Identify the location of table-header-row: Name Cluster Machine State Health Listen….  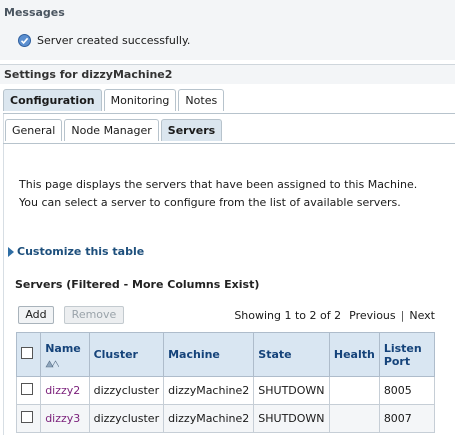
(225, 354).